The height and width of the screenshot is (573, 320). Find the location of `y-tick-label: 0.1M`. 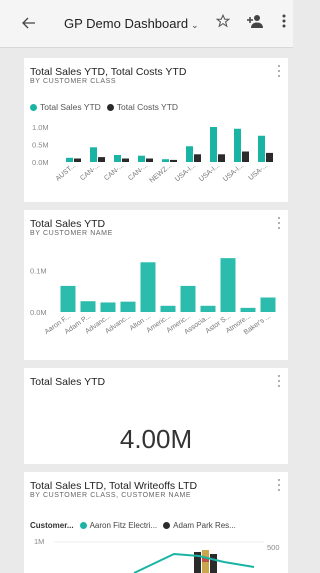

y-tick-label: 0.1M is located at coordinates (38, 271).